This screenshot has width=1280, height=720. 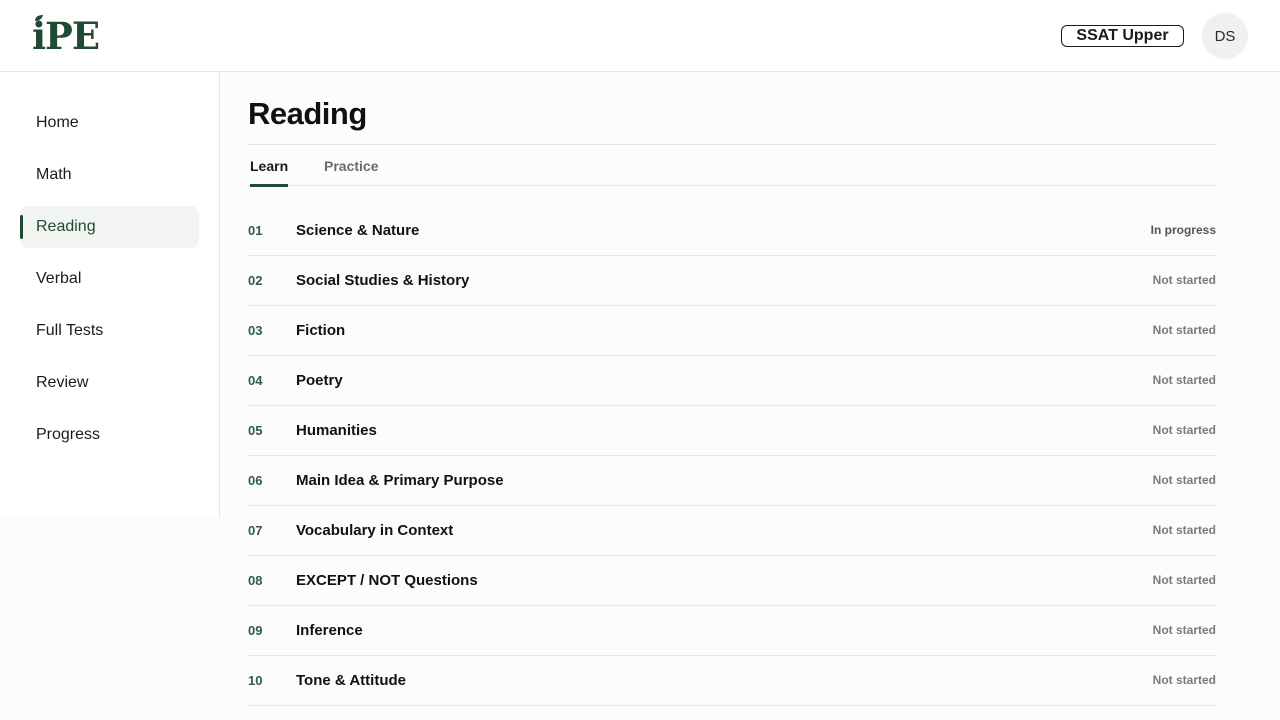 I want to click on topic-row: 10 Tone & Attitude Not started, so click(x=732, y=681).